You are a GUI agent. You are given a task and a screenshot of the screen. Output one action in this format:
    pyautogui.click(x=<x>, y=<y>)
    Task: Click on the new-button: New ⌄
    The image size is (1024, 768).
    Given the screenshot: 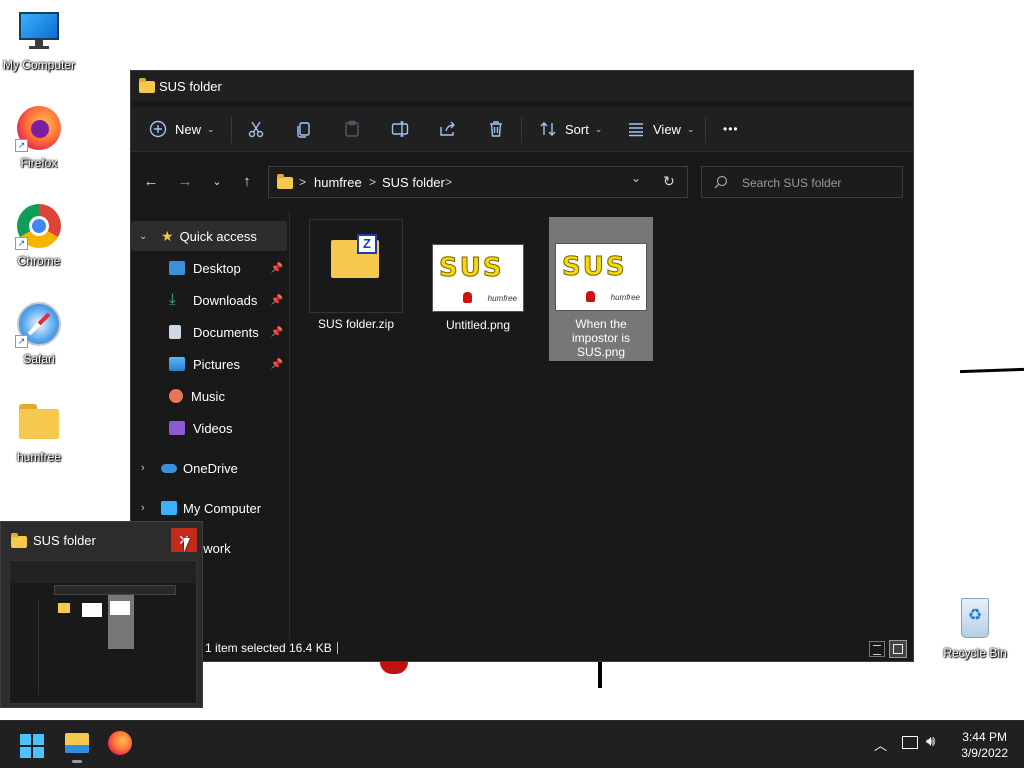 What is the action you would take?
    pyautogui.click(x=182, y=129)
    